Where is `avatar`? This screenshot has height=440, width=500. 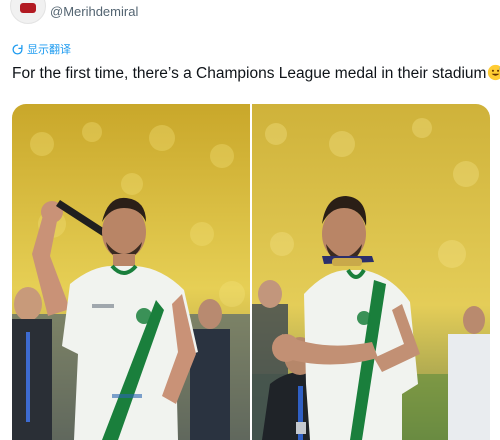
avatar is located at coordinates (28, 12).